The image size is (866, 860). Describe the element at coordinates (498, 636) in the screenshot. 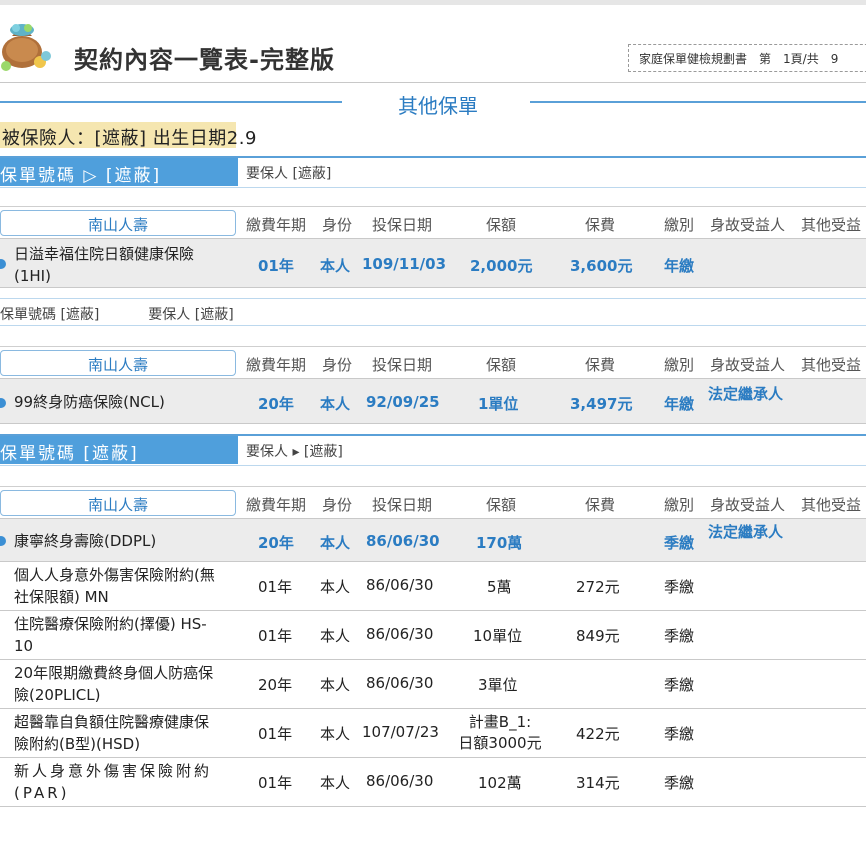

I see `sum-insured: 10單位` at that location.